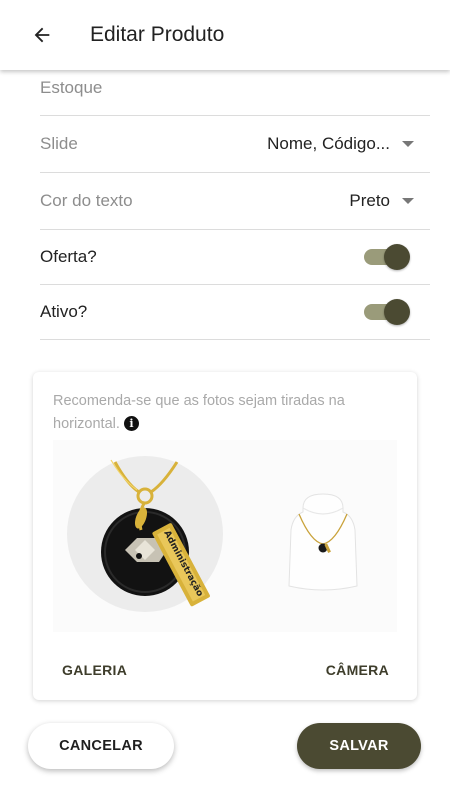 The image size is (450, 800). What do you see at coordinates (323, 545) in the screenshot?
I see `necklace-bust-photo` at bounding box center [323, 545].